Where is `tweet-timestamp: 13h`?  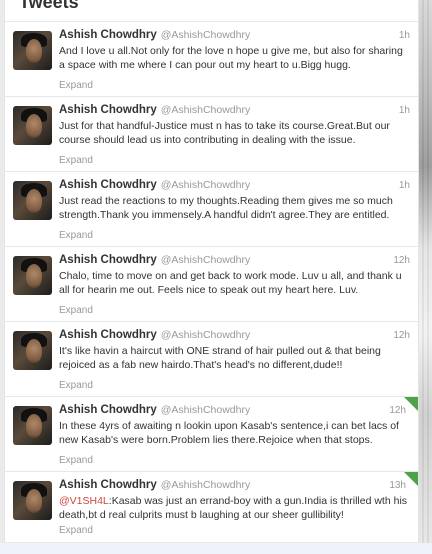 tweet-timestamp: 13h is located at coordinates (397, 485).